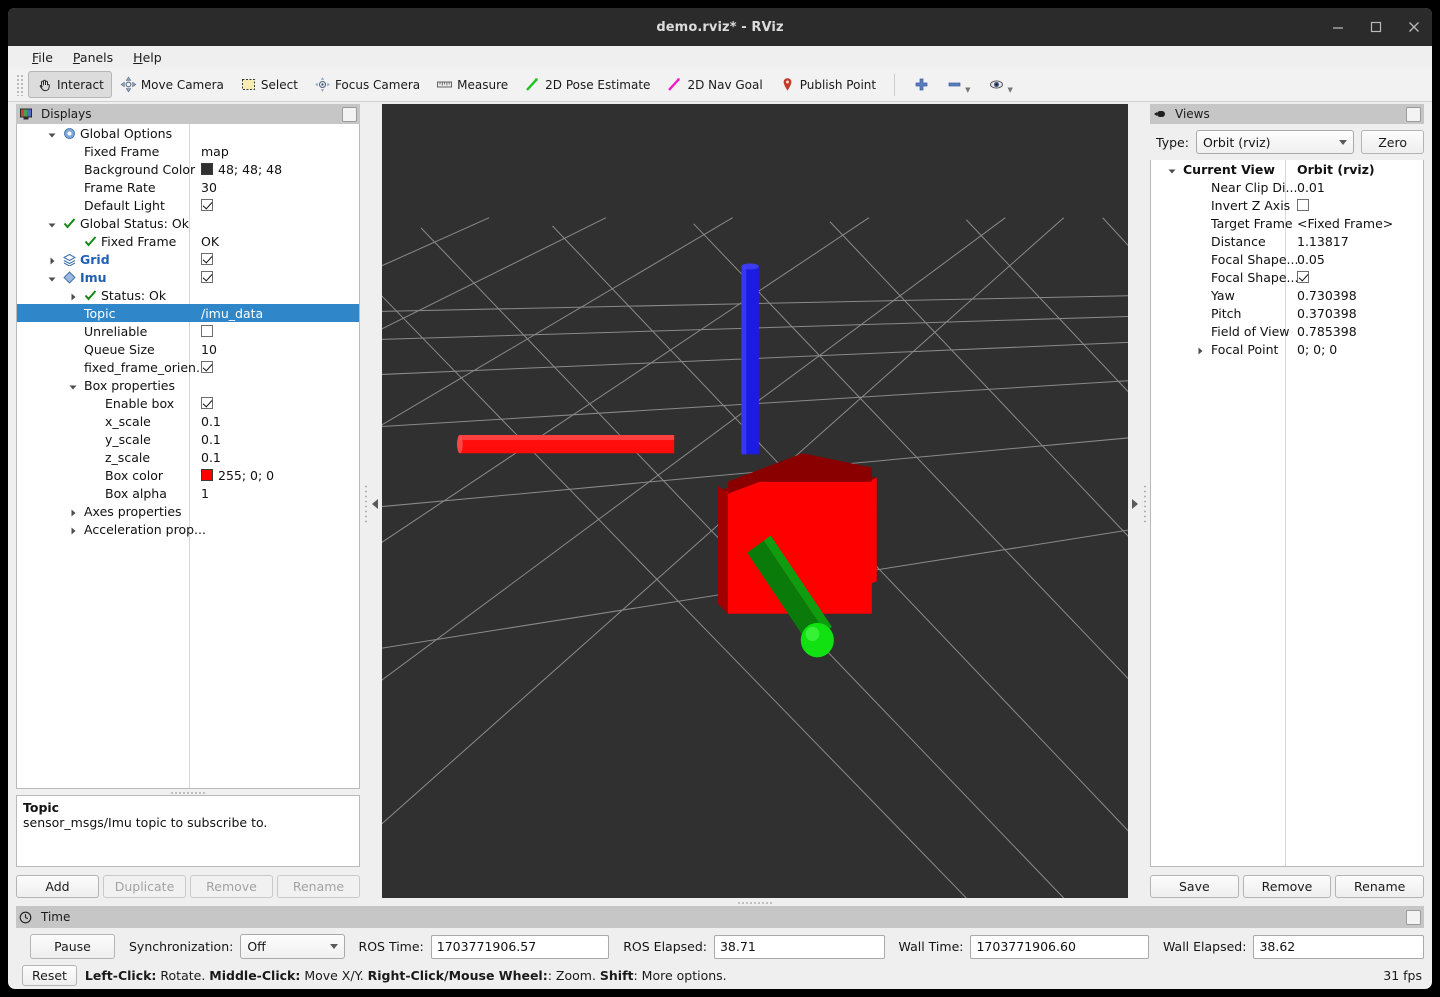 The image size is (1440, 997). What do you see at coordinates (1009, 90) in the screenshot?
I see `chevron-down-icon-2: ▼` at bounding box center [1009, 90].